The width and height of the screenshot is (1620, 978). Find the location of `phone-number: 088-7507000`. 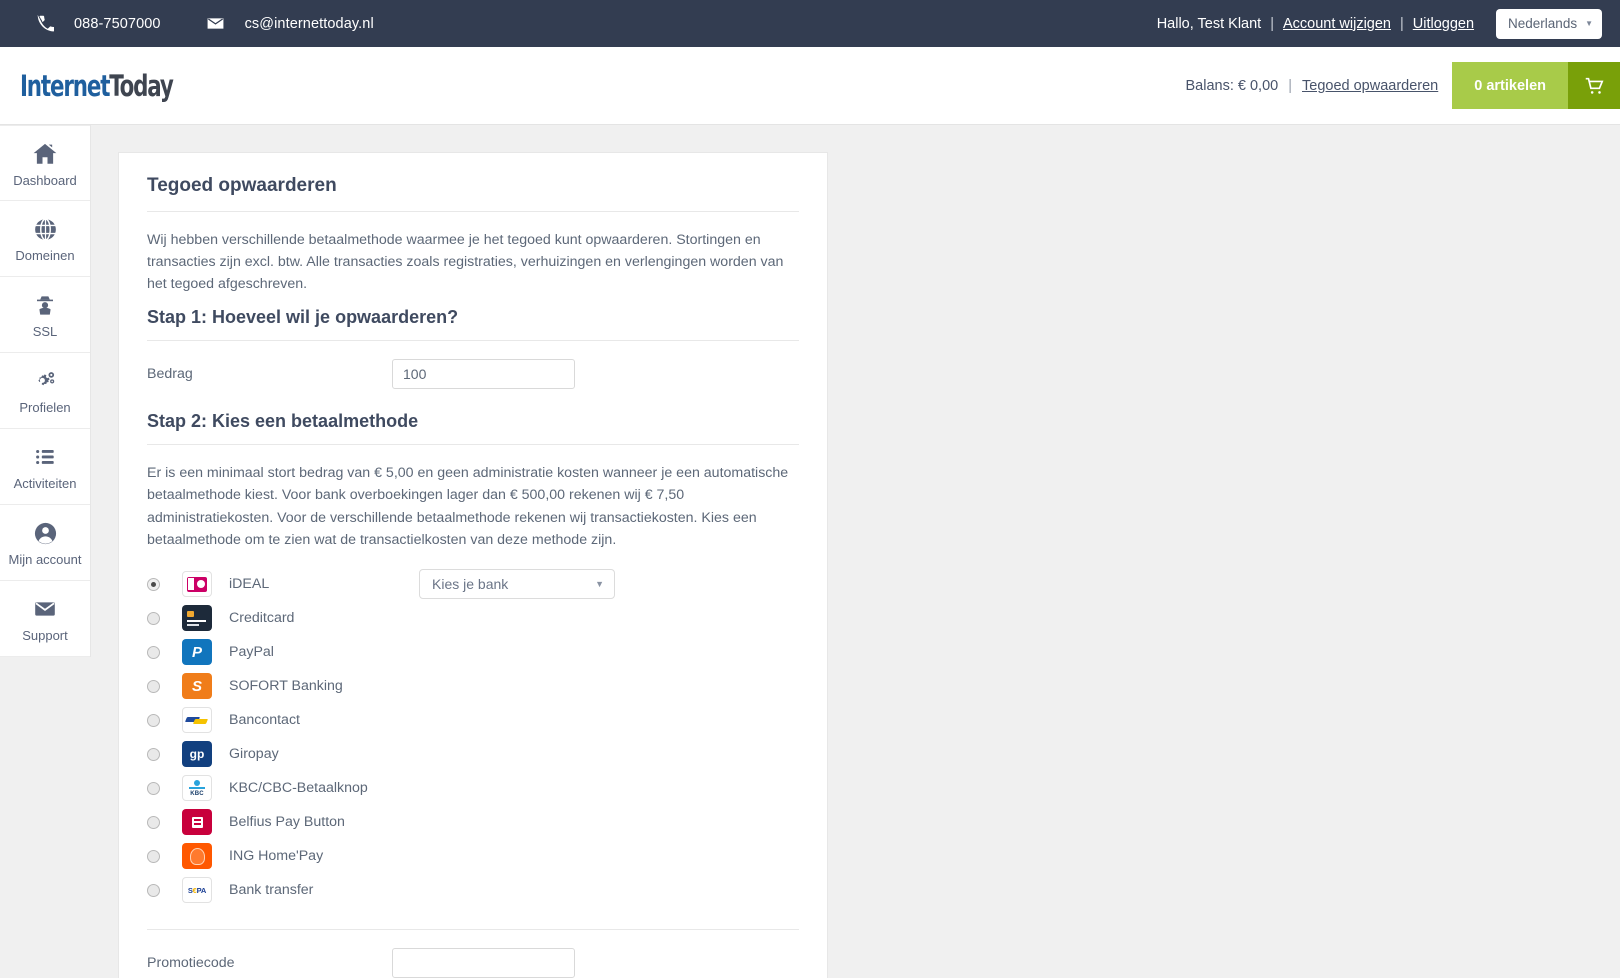

phone-number: 088-7507000 is located at coordinates (117, 24).